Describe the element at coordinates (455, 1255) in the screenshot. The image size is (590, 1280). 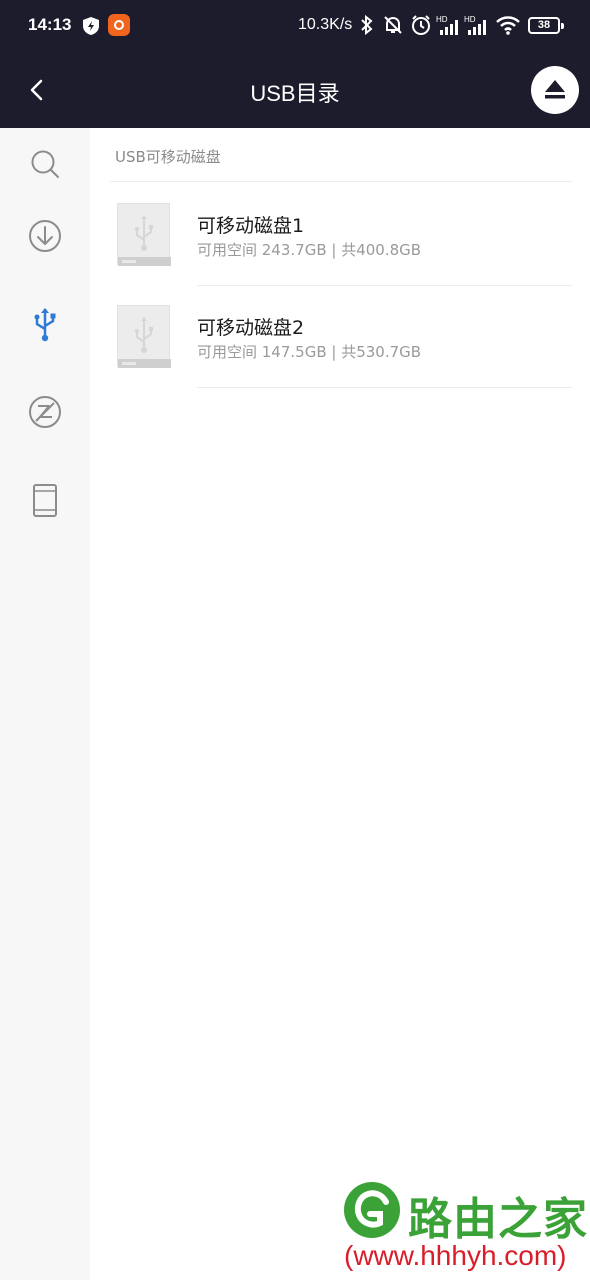
I see `watermark-url: (www.hhhyh.com)` at that location.